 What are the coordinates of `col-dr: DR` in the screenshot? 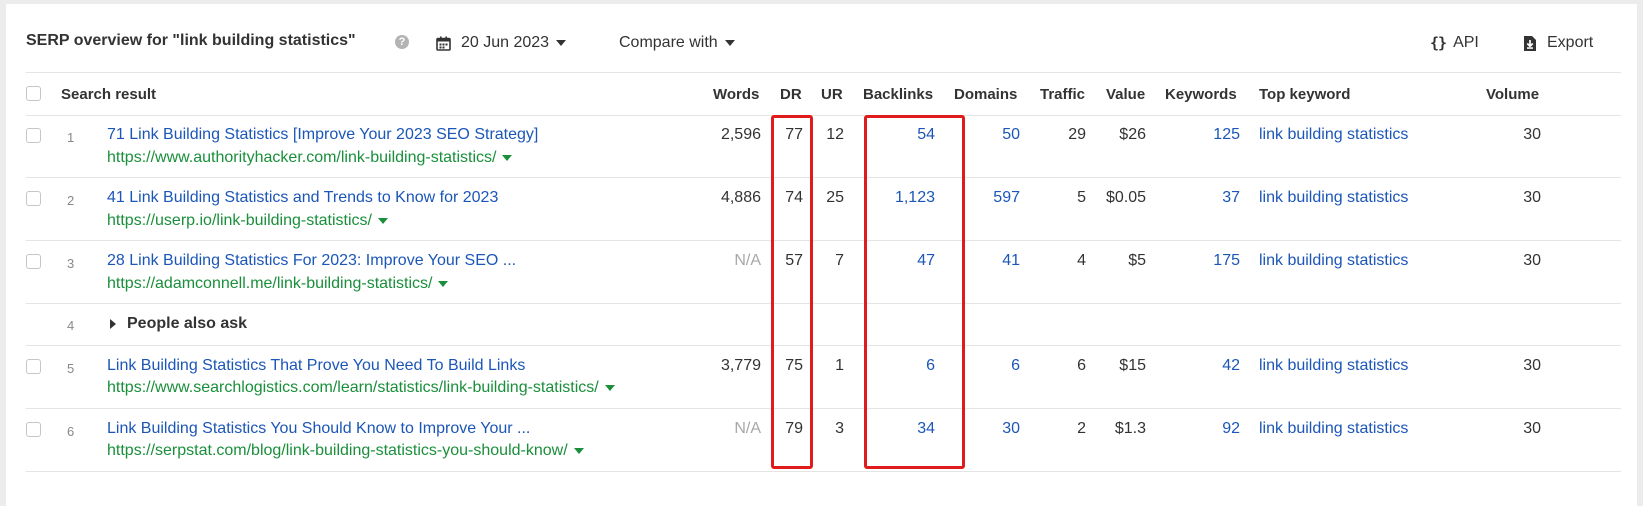 It's located at (791, 94).